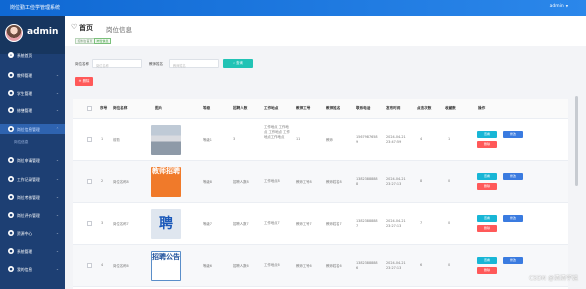 This screenshot has width=586, height=289. Describe the element at coordinates (559, 6) in the screenshot. I see `user-menu: admin ▼` at that location.